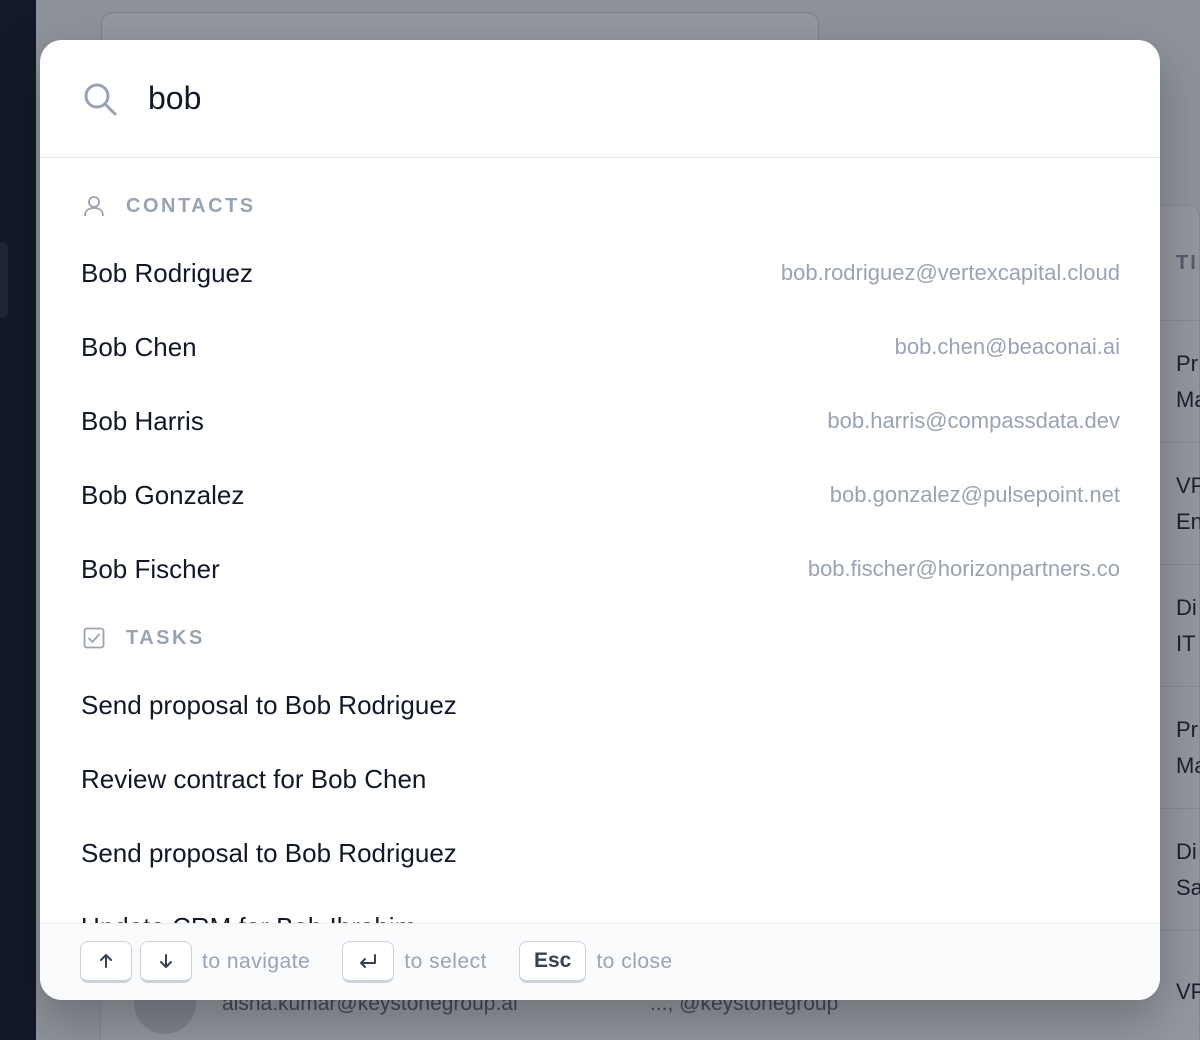 Image resolution: width=1200 pixels, height=1040 pixels. I want to click on arrow-down-key, so click(166, 962).